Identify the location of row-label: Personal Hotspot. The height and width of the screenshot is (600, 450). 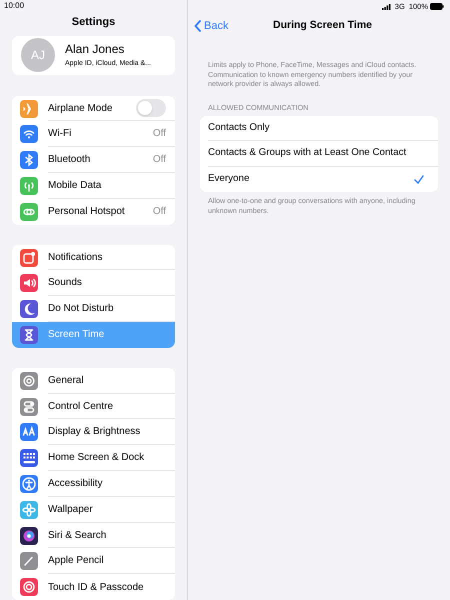
(87, 212).